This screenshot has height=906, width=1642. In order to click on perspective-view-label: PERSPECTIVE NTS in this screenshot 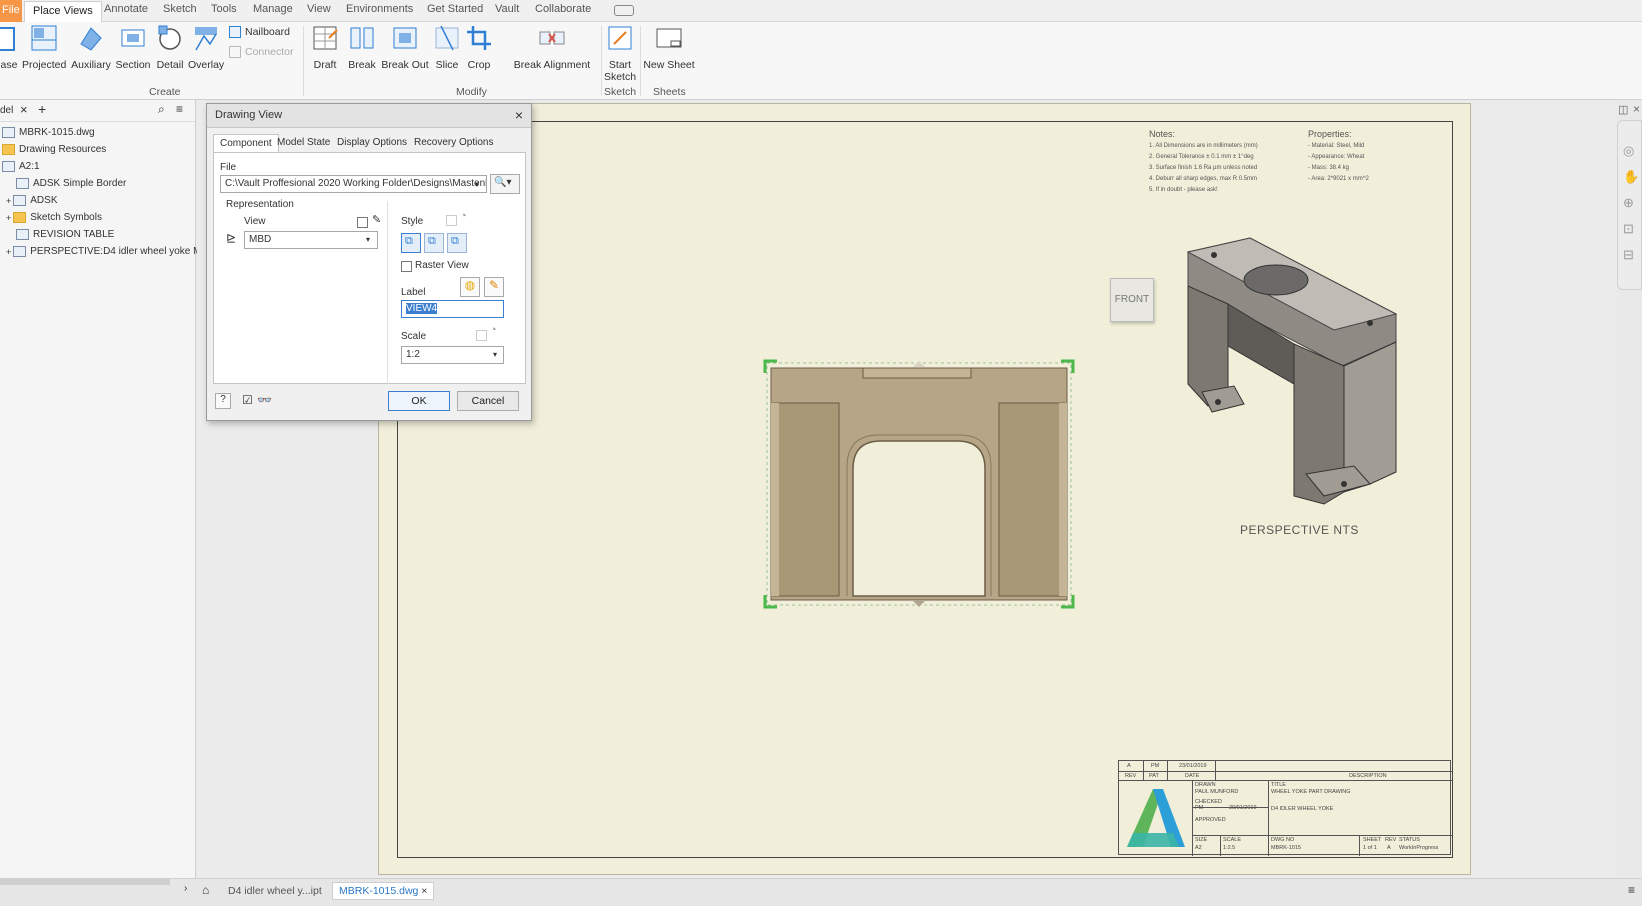, I will do `click(1299, 530)`.